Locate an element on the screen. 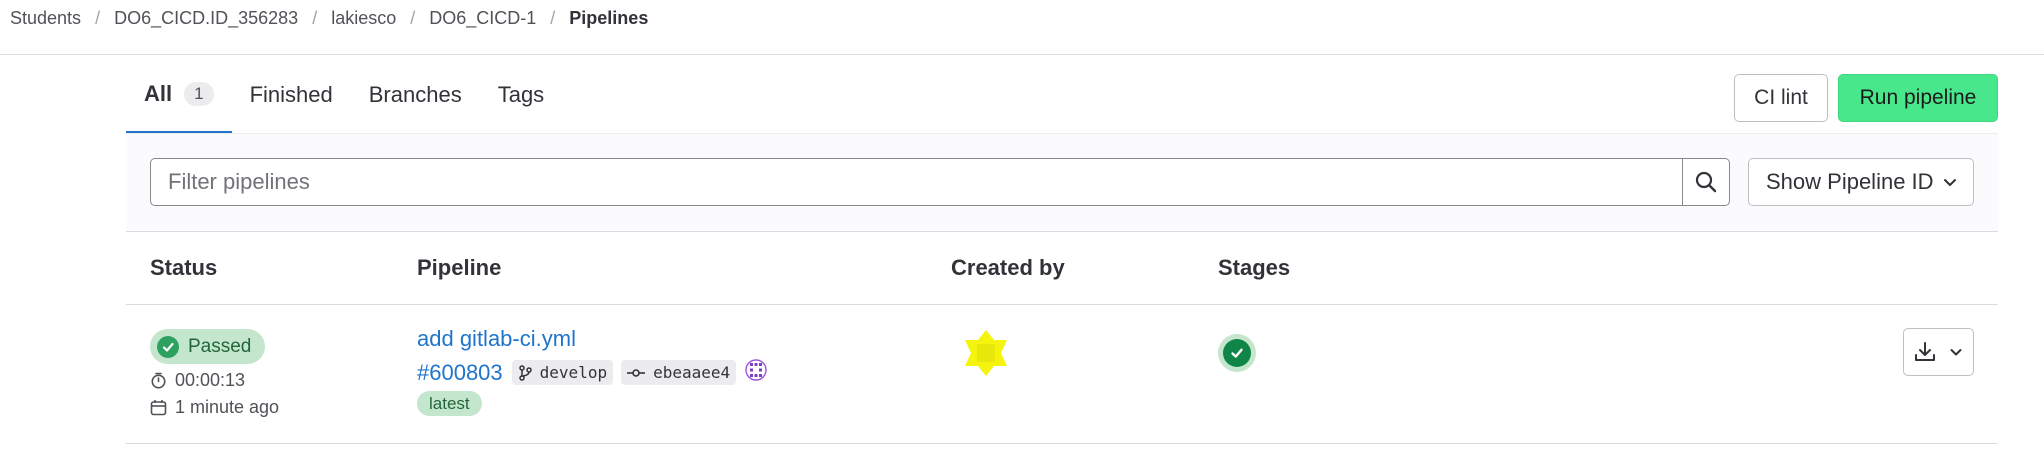 The width and height of the screenshot is (2044, 450). ci-lint-button: CI lint is located at coordinates (1781, 98).